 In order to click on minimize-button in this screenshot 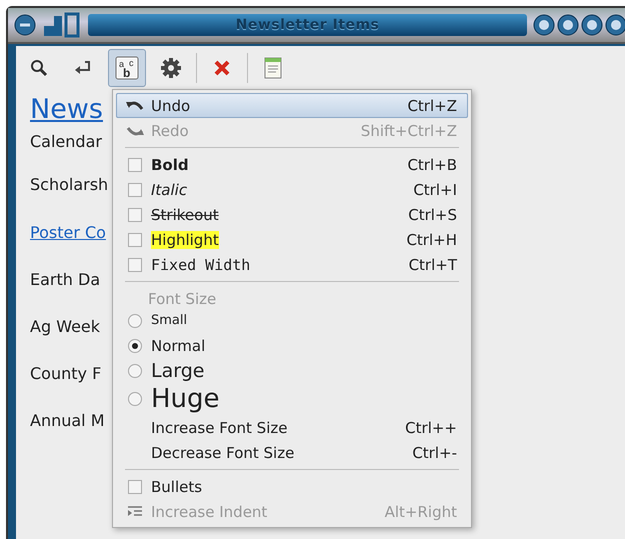, I will do `click(568, 25)`.